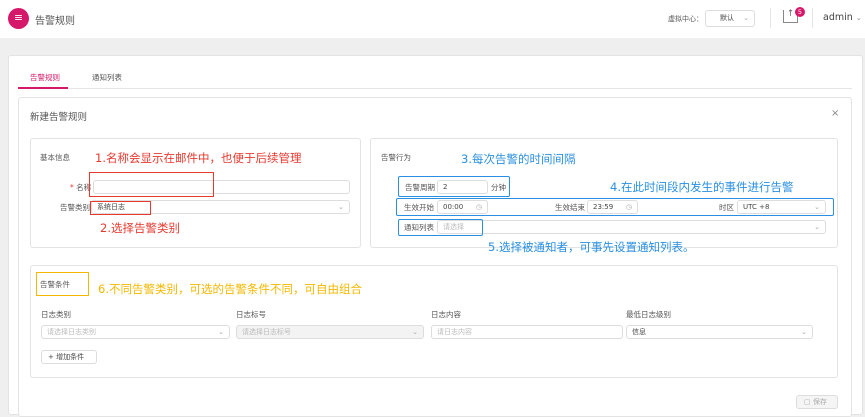  What do you see at coordinates (396, 157) in the screenshot?
I see `behavior-title: 告警行为` at bounding box center [396, 157].